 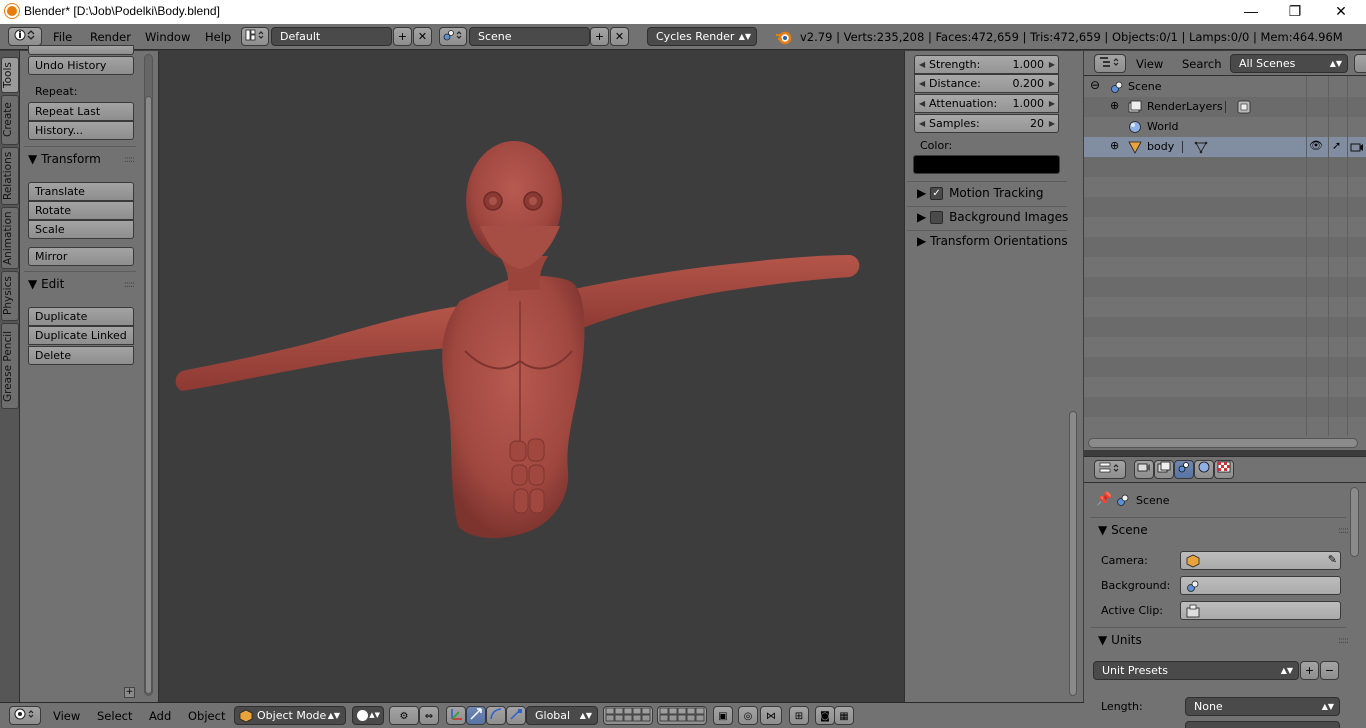 I want to click on length-unit-dropdown: None ▲▼, so click(x=1262, y=706).